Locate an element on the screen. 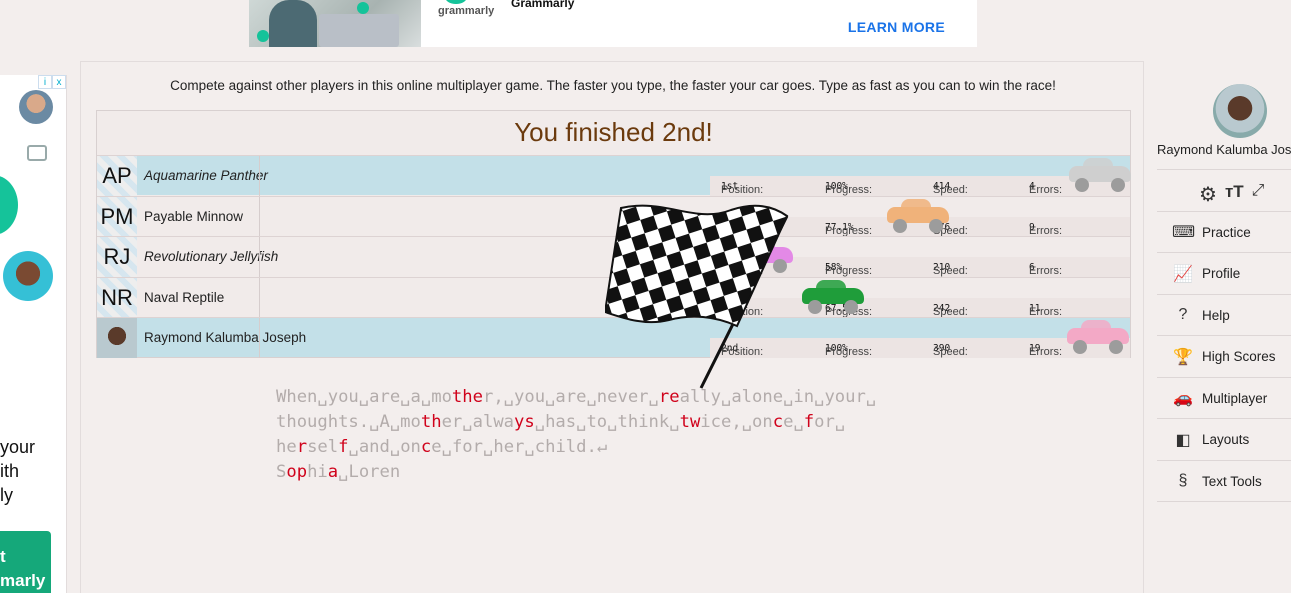  left-ad-banner: i x your ith ly t marly is located at coordinates (33, 334).